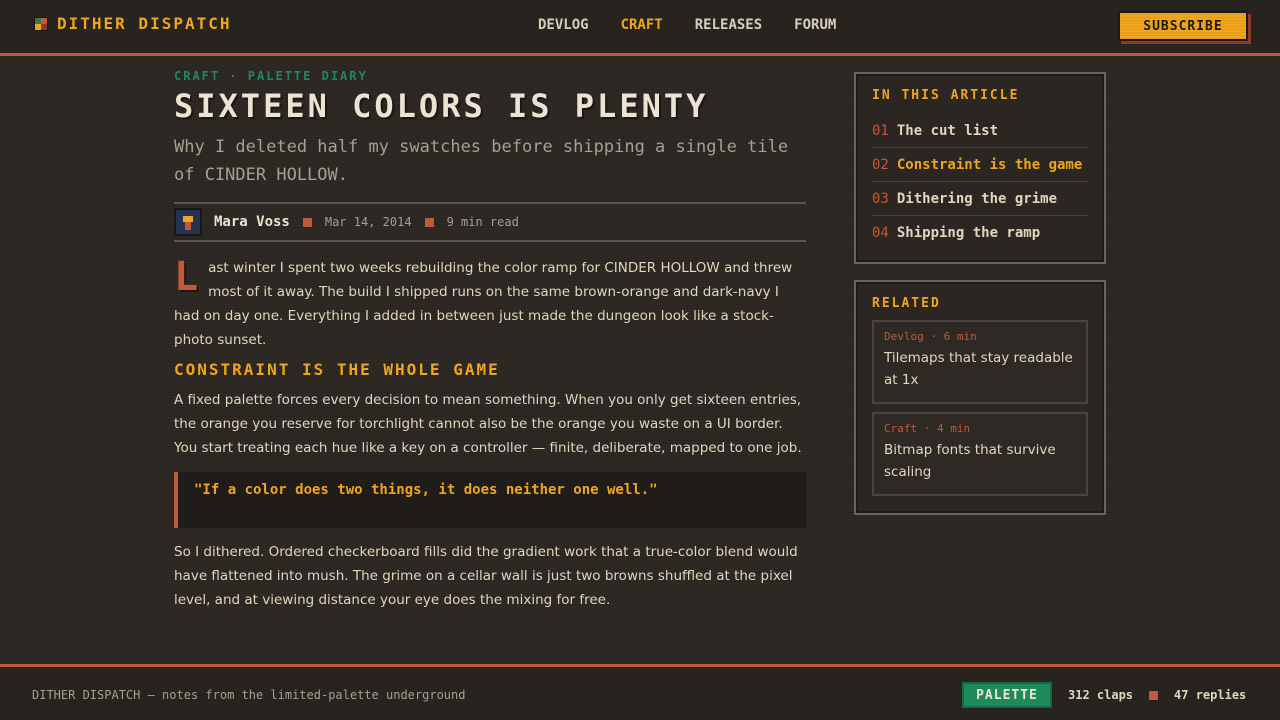 This screenshot has height=720, width=1280. I want to click on toc-item-dithering: 03 Dithering the grime, so click(980, 199).